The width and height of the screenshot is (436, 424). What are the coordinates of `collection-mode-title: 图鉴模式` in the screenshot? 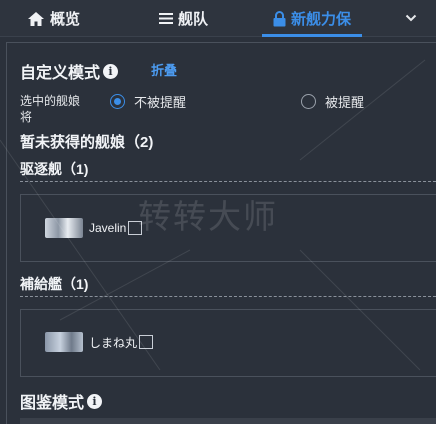 It's located at (52, 403).